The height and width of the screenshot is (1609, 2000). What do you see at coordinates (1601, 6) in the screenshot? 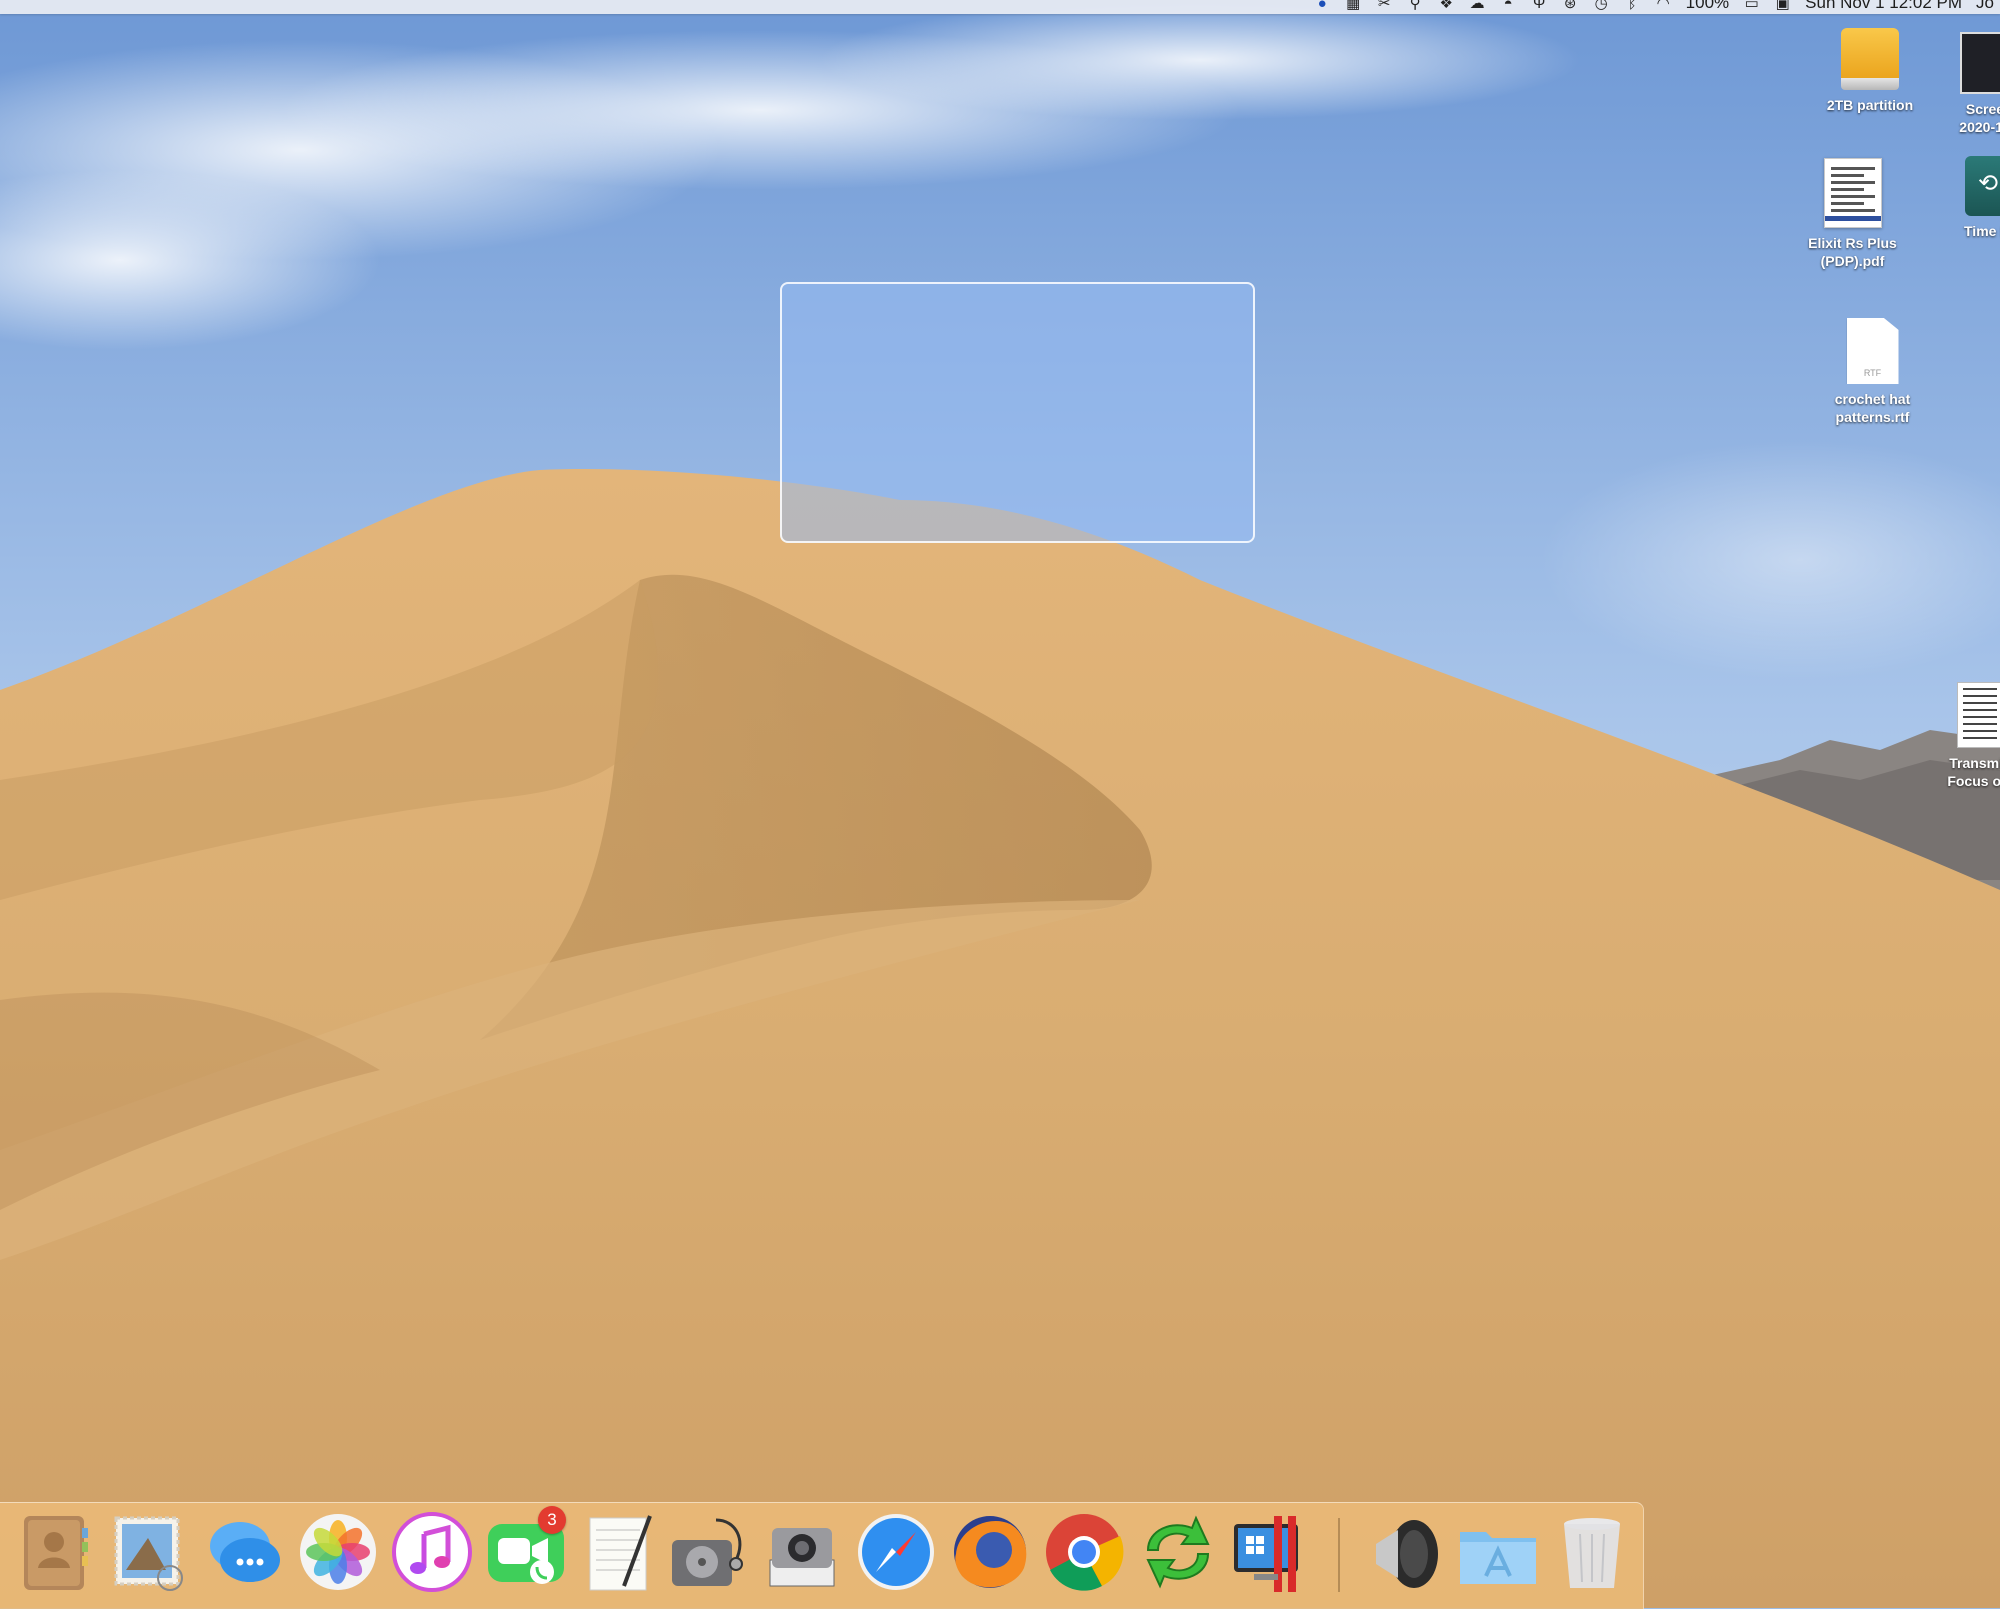
I see `time-machine-icon: ◷` at bounding box center [1601, 6].